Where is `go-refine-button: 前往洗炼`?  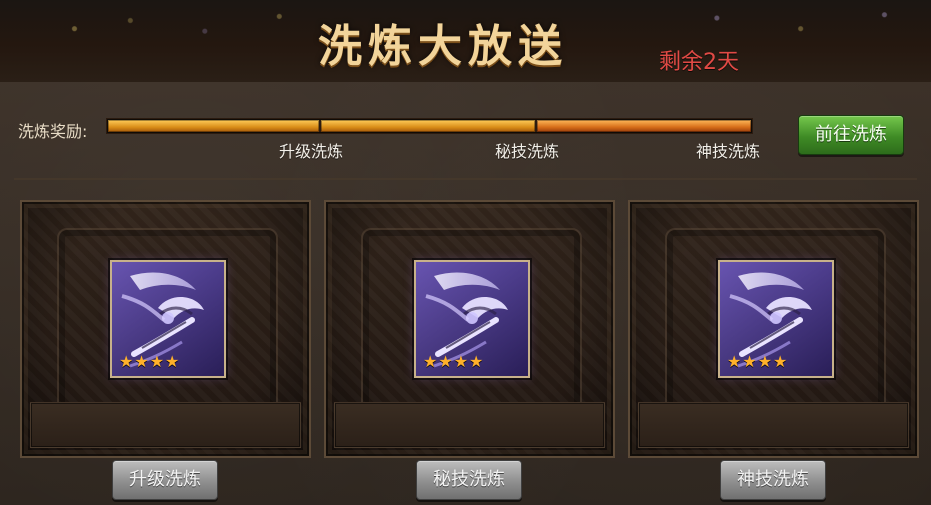
go-refine-button: 前往洗炼 is located at coordinates (851, 135).